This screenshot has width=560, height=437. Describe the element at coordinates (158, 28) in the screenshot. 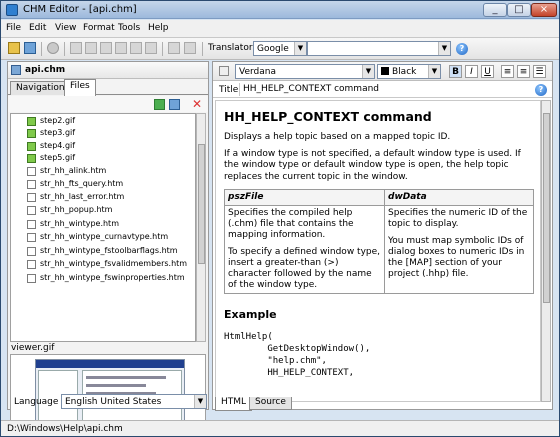

I see `menu-help: Help` at that location.